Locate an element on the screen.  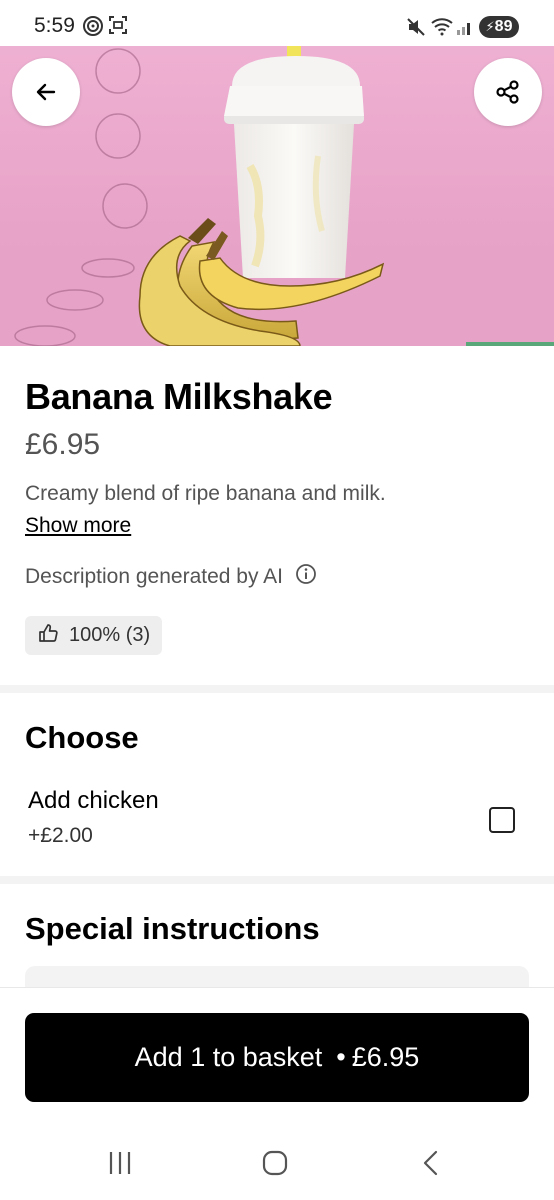
product-title: Banana Milkshake is located at coordinates (179, 396).